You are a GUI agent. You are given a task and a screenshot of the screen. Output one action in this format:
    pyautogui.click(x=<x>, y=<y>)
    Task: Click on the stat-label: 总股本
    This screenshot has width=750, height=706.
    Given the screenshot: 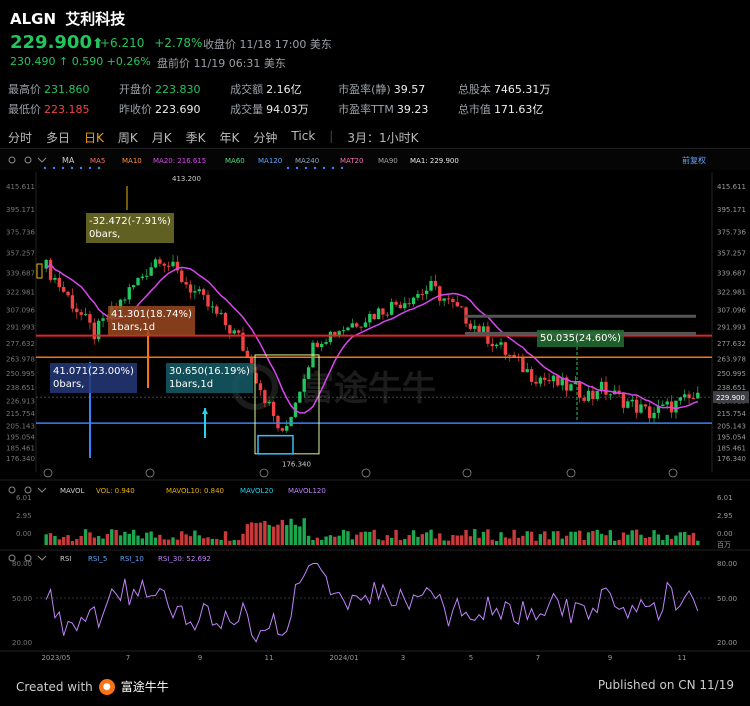 What is the action you would take?
    pyautogui.click(x=474, y=89)
    